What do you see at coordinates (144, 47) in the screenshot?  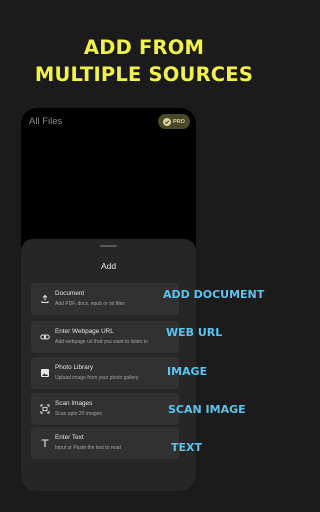 I see `headline-line-1: ADD FROM` at bounding box center [144, 47].